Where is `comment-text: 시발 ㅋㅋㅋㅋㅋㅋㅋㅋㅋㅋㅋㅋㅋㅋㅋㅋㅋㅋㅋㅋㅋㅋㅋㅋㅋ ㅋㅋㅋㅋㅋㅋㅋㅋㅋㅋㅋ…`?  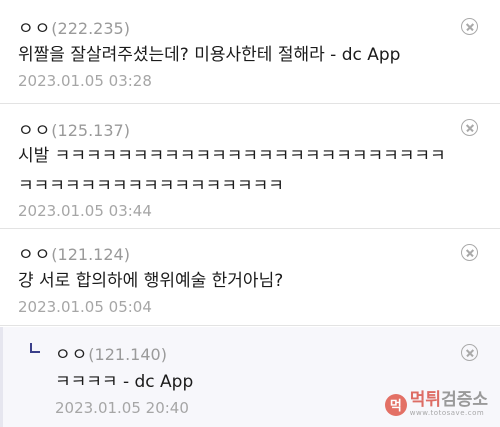 comment-text: 시발 ㅋㅋㅋㅋㅋㅋㅋㅋㅋㅋㅋㅋㅋㅋㅋㅋㅋㅋㅋㅋㅋㅋㅋㅋㅋ ㅋㅋㅋㅋㅋㅋㅋㅋㅋㅋㅋ… is located at coordinates (232, 171).